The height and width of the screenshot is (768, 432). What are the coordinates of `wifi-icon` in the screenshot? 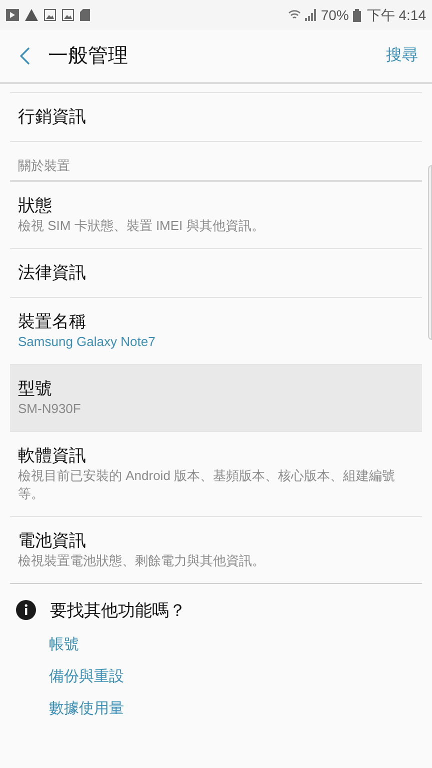 It's located at (294, 15).